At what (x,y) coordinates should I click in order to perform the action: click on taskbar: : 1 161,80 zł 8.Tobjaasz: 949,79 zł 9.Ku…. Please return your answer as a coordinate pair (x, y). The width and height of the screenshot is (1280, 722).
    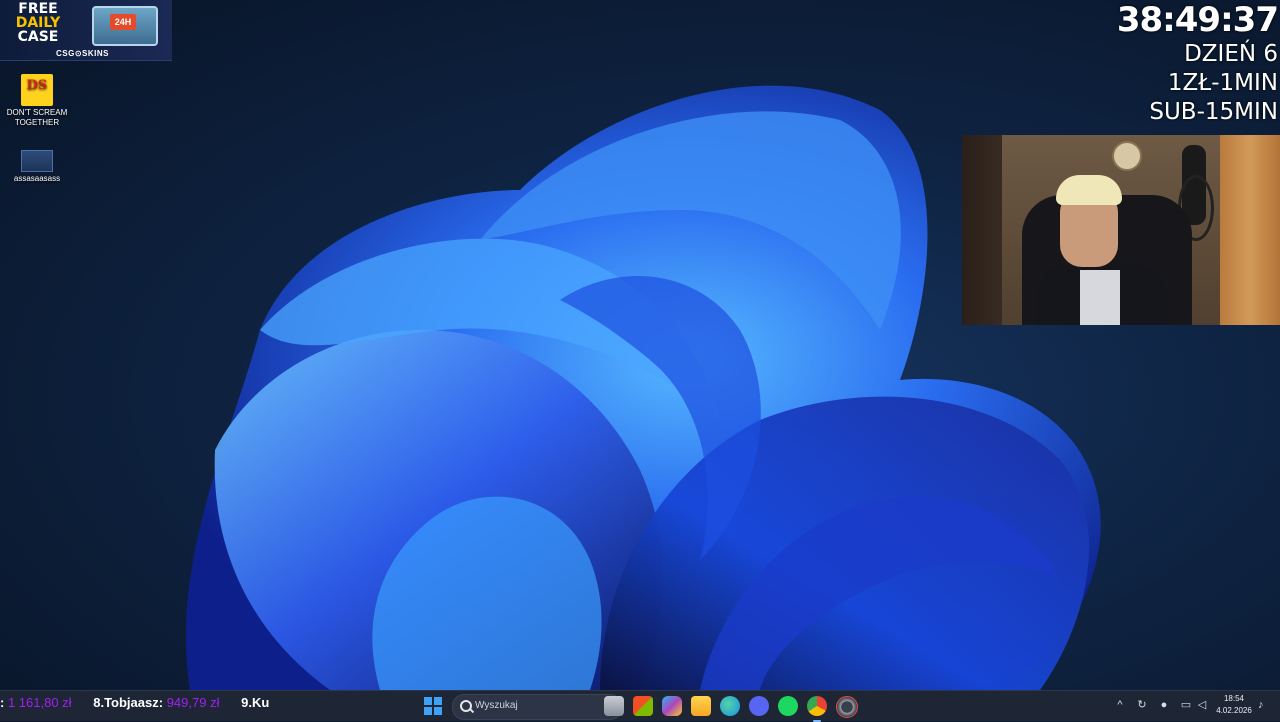
    Looking at the image, I should click on (640, 706).